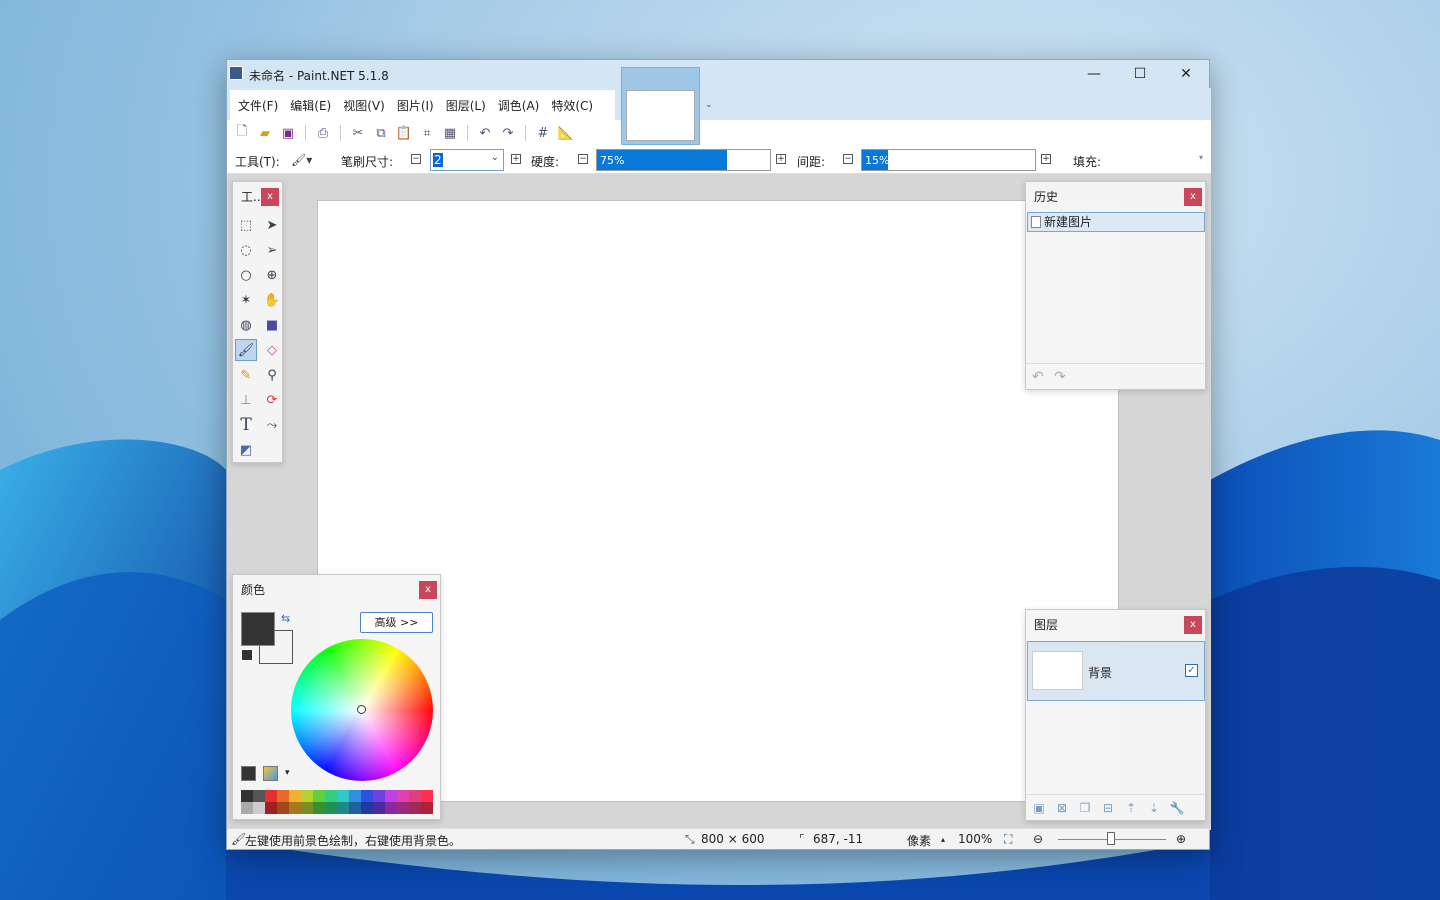 This screenshot has width=1440, height=900. I want to click on zoom-icon: ⊕, so click(272, 275).